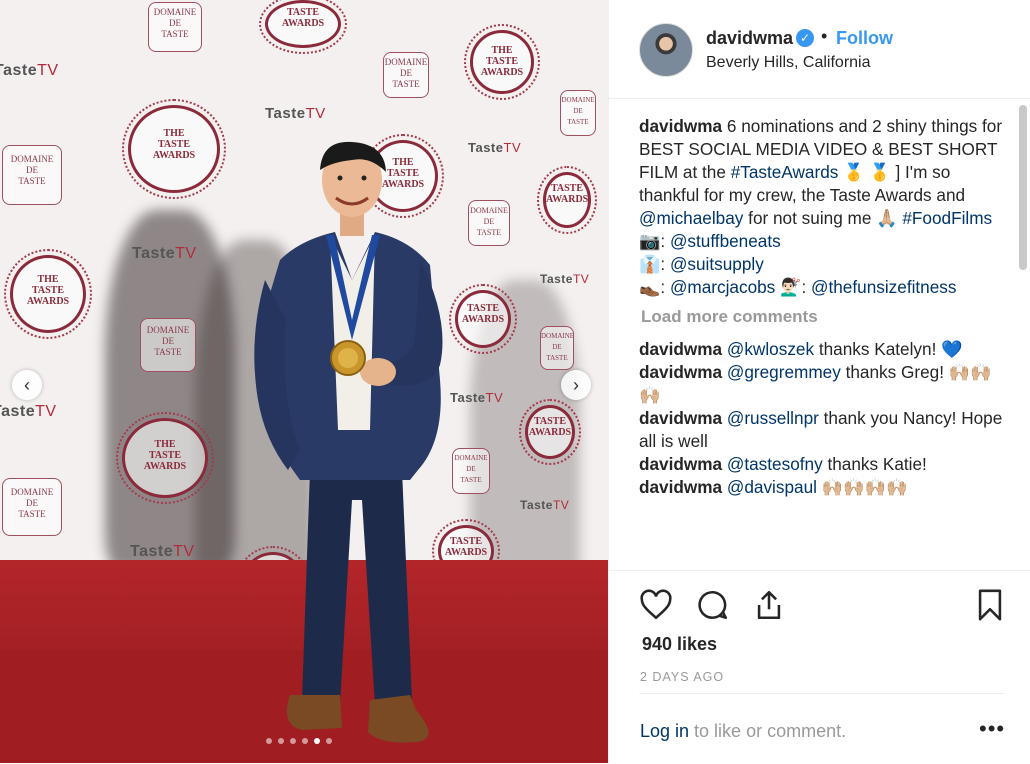  I want to click on chevron-right-icon: ›, so click(576, 384).